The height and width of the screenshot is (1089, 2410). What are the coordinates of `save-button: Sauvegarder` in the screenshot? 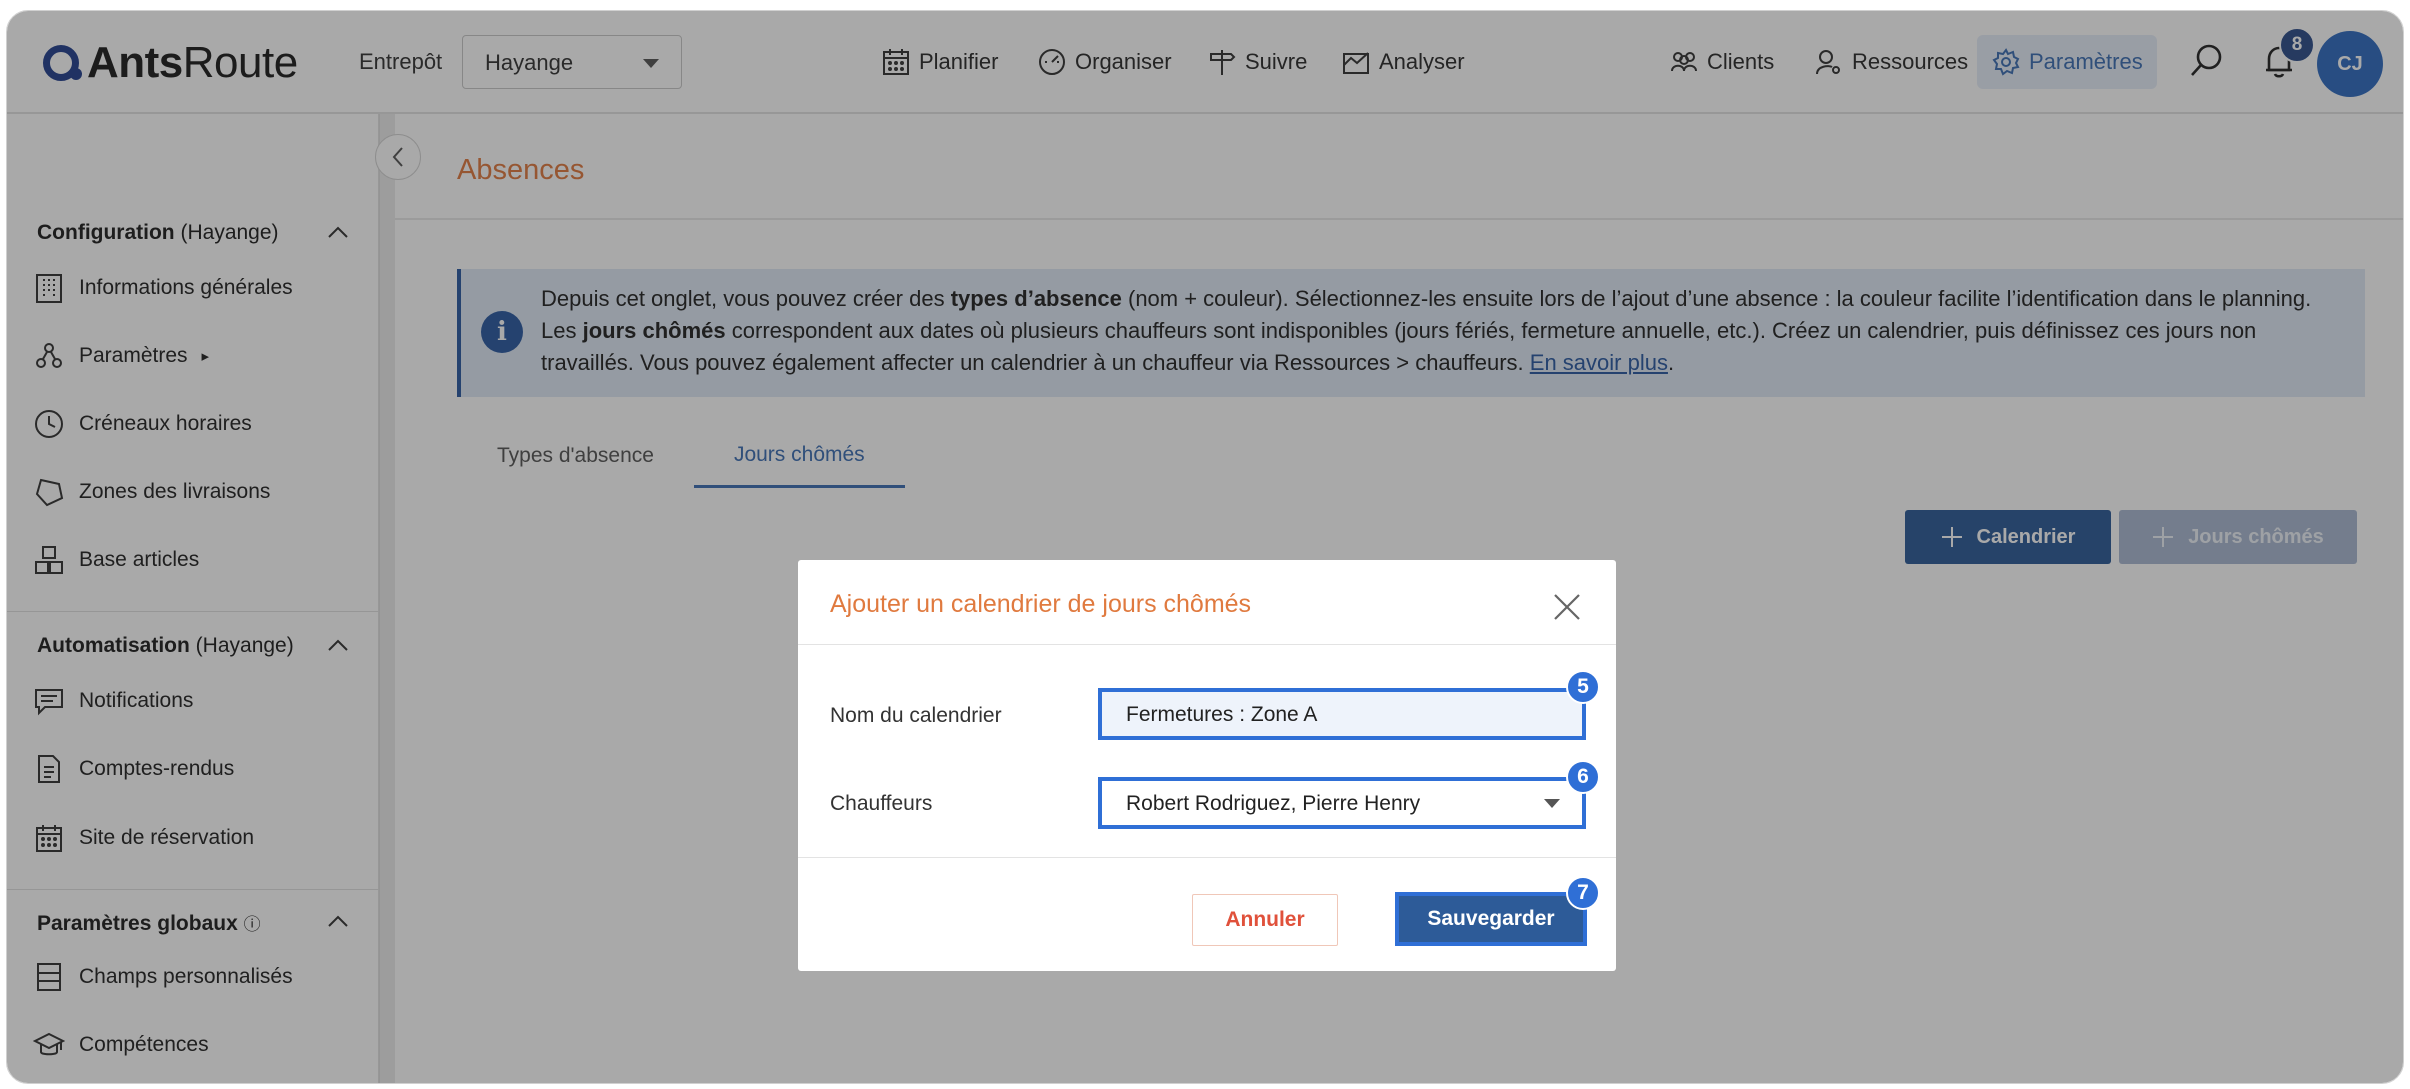 It's located at (1491, 919).